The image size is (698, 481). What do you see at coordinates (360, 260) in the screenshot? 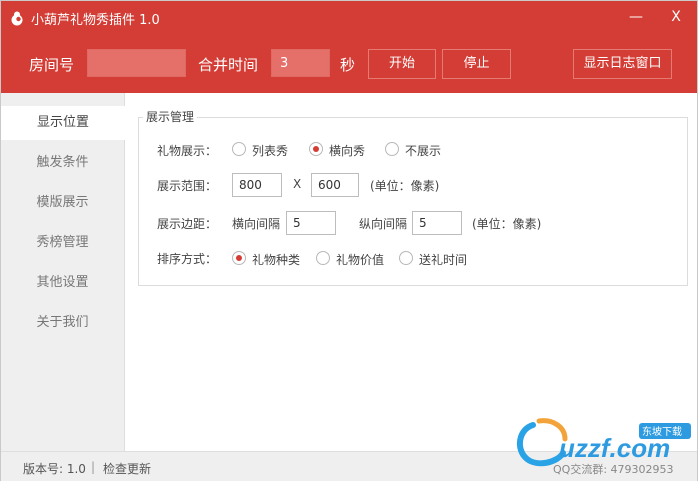
I see `radio-label: 礼物价值` at bounding box center [360, 260].